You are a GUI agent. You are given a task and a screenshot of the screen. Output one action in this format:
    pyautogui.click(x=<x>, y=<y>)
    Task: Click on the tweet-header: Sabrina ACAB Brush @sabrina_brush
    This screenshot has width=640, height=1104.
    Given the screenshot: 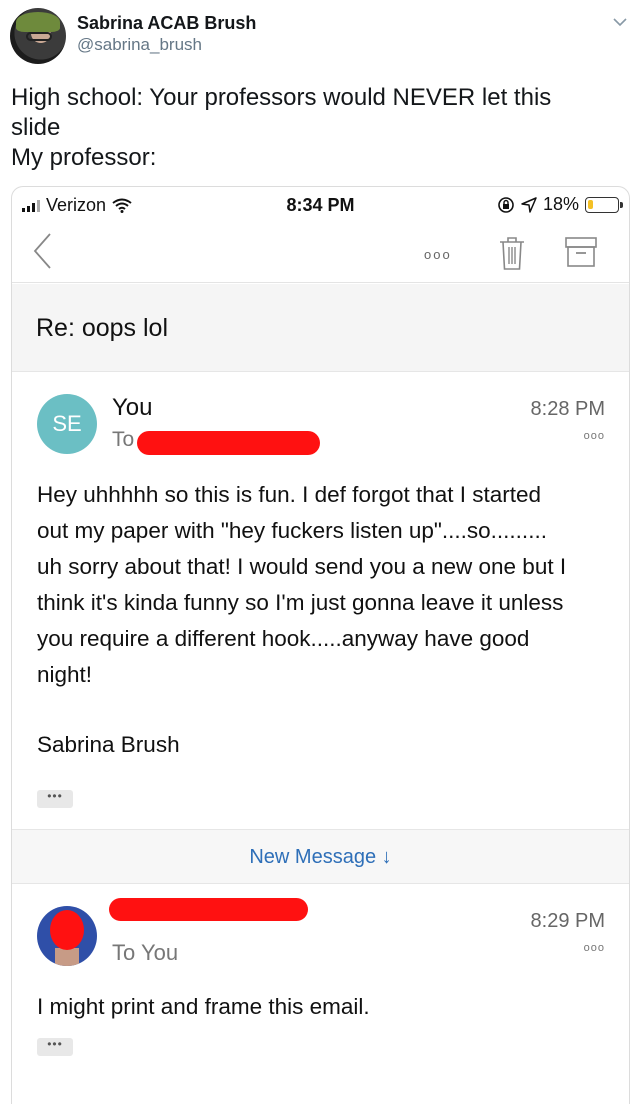 What is the action you would take?
    pyautogui.click(x=320, y=38)
    